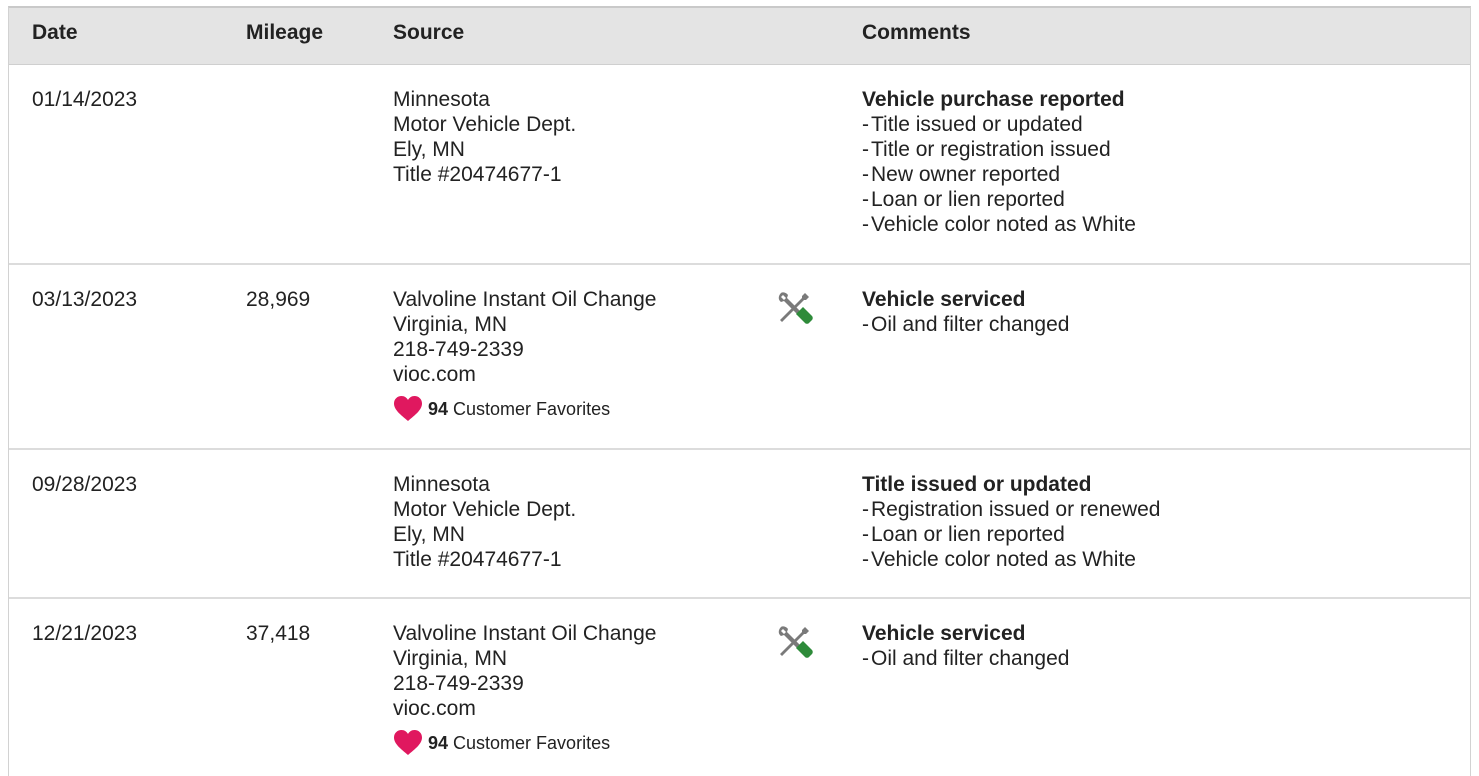  What do you see at coordinates (739, 36) in the screenshot?
I see `table-header: Date Mileage Source Comments` at bounding box center [739, 36].